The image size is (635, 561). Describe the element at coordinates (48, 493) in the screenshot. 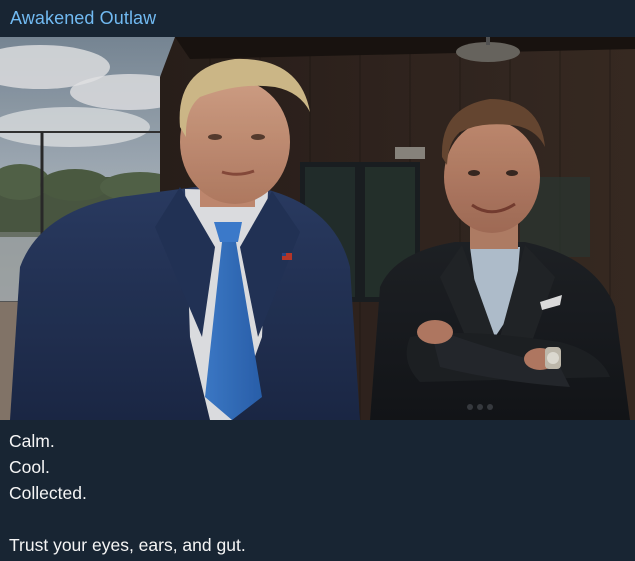

I see `caption-line: Collected.` at that location.